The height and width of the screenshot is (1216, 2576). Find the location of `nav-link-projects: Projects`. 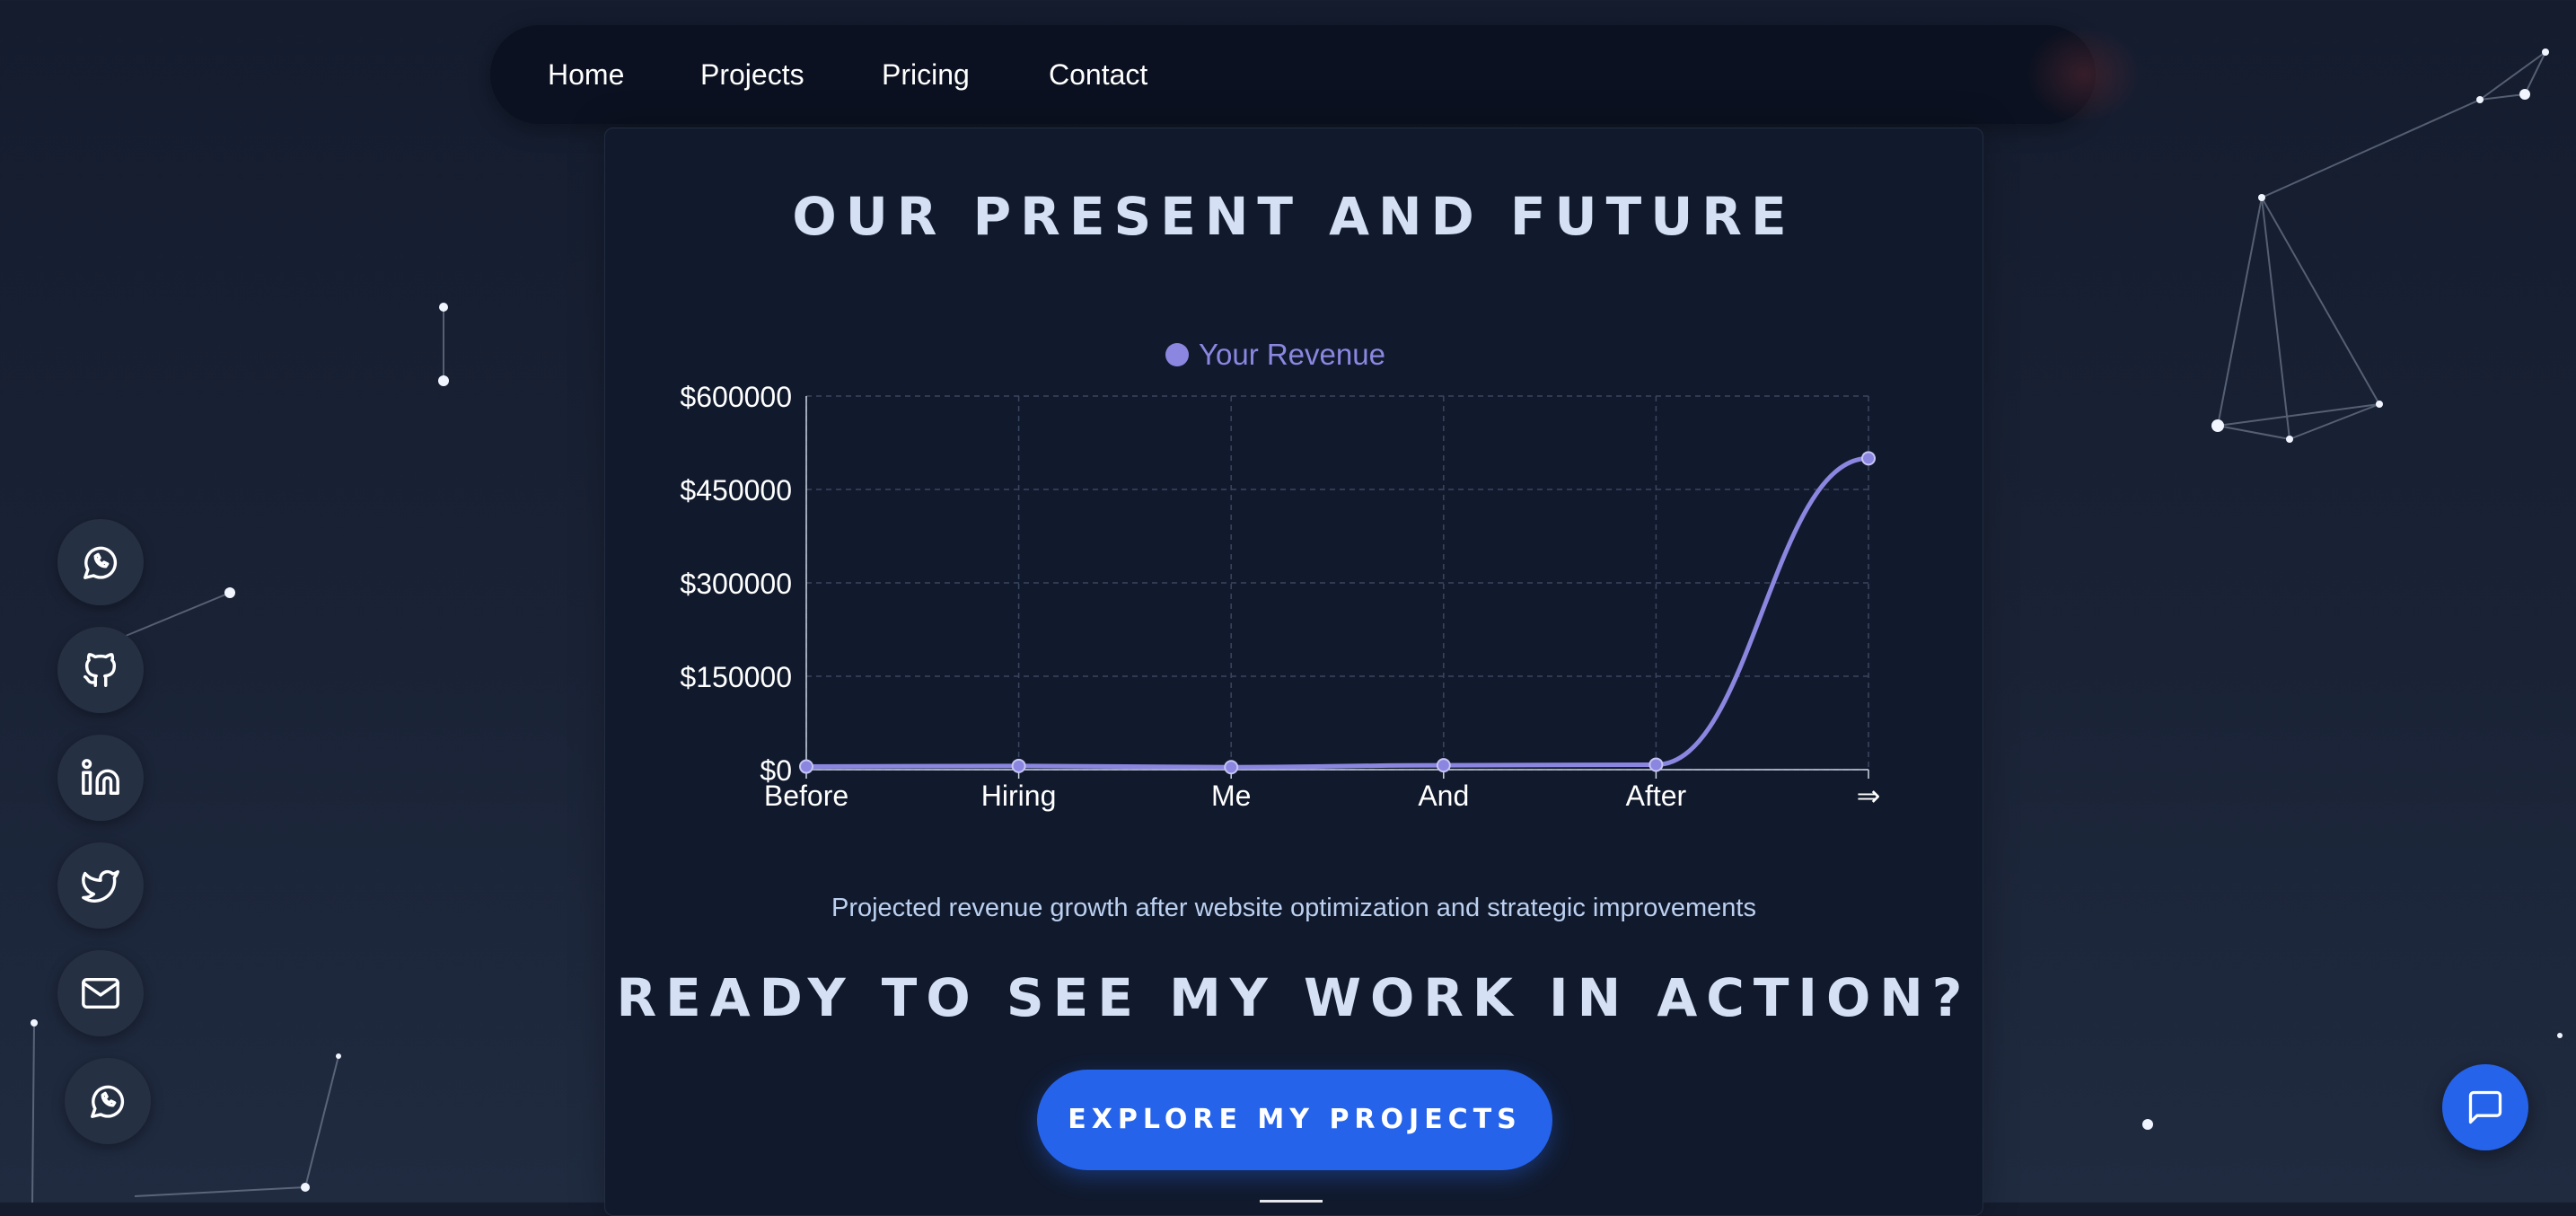

nav-link-projects: Projects is located at coordinates (752, 74).